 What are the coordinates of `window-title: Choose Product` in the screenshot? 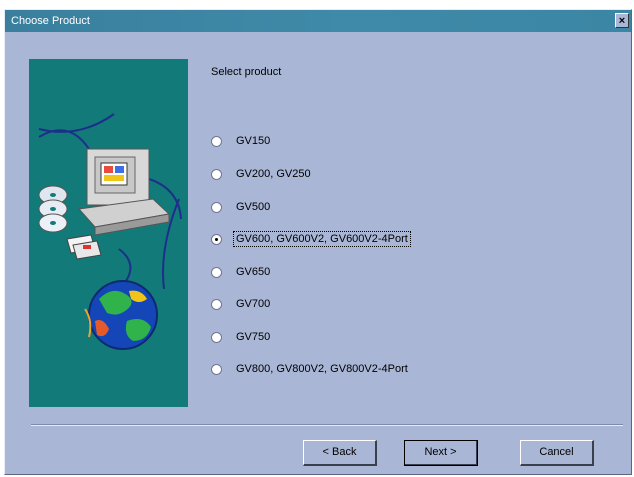 It's located at (50, 21).